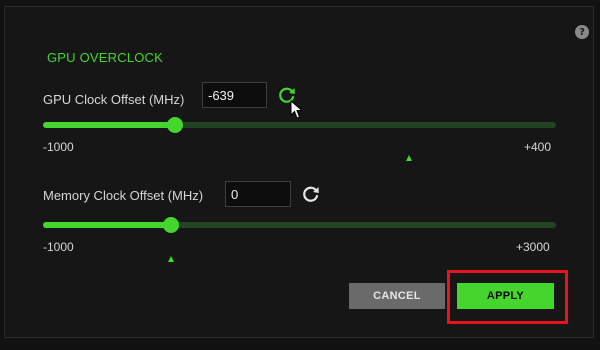 This screenshot has width=600, height=350. What do you see at coordinates (105, 57) in the screenshot?
I see `dialog-title: GPU OVERCLOCK` at bounding box center [105, 57].